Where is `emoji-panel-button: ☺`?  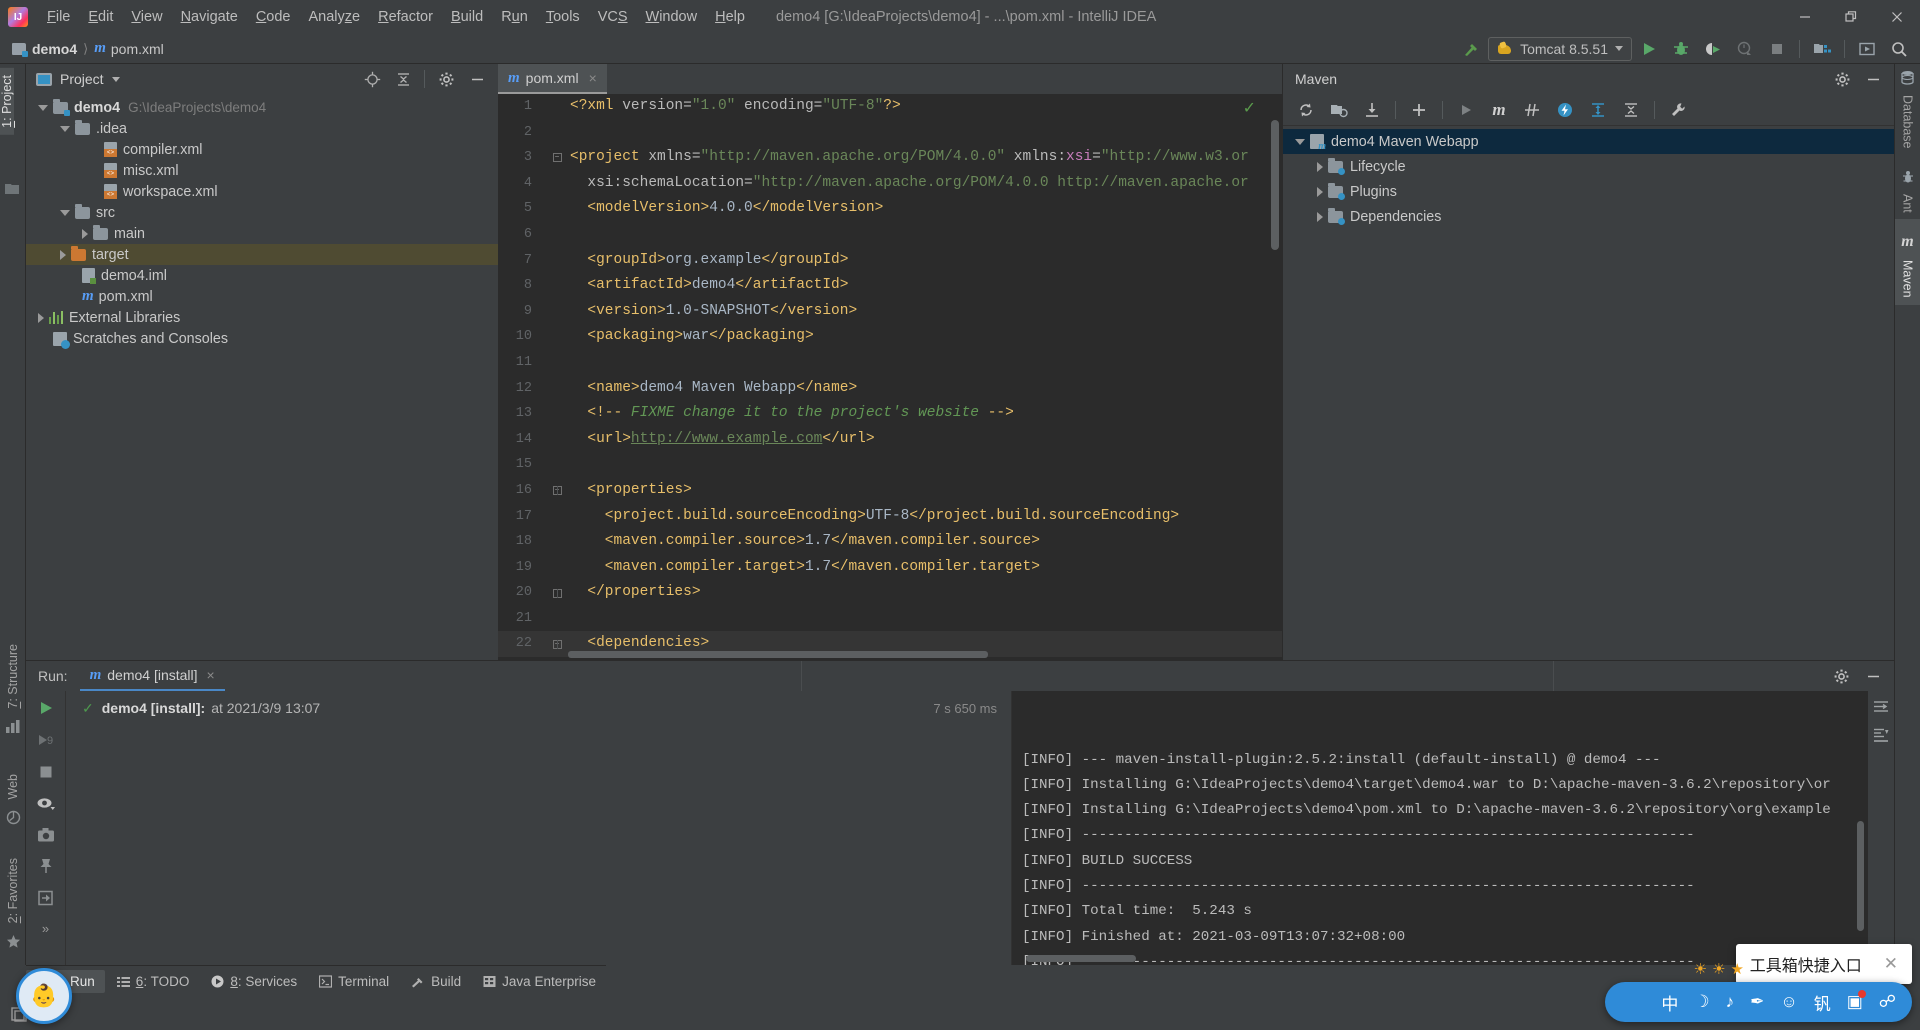 emoji-panel-button: ☺ is located at coordinates (1788, 1002).